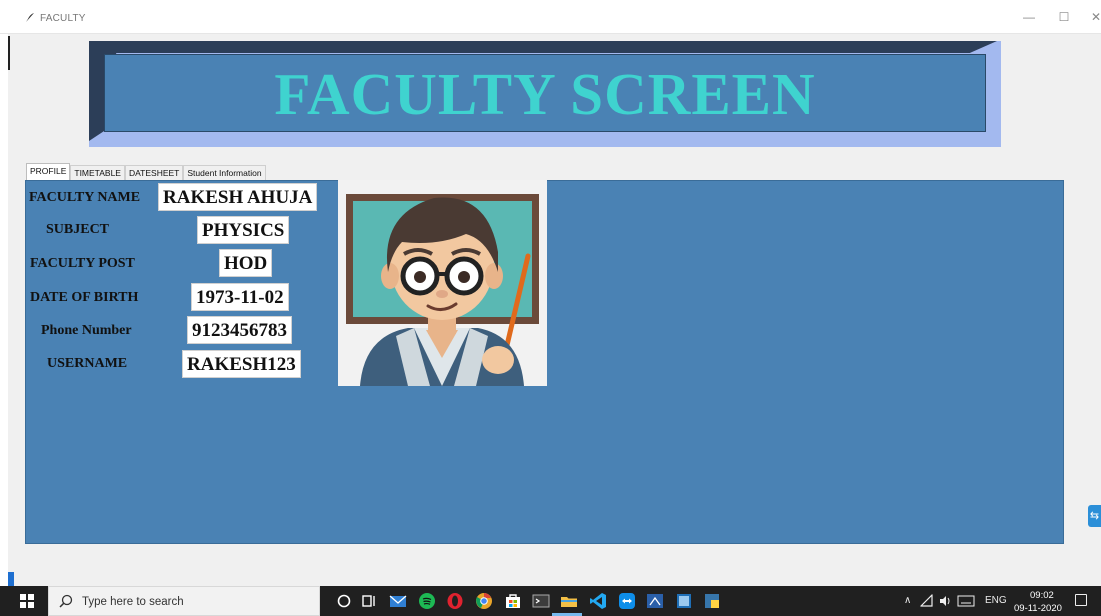 This screenshot has width=1101, height=616. Describe the element at coordinates (427, 601) in the screenshot. I see `spotify-icon` at that location.